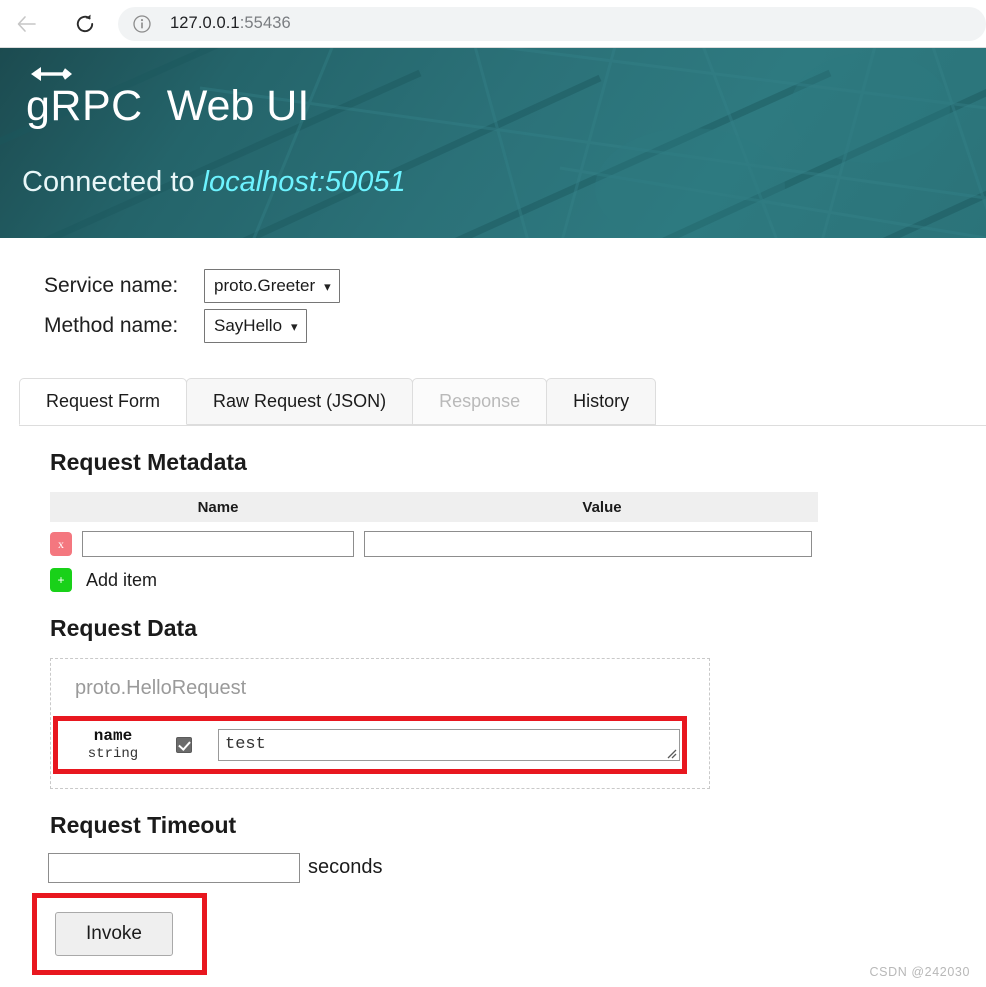 The image size is (986, 987). I want to click on connection-status: Connected to localhost:50051, so click(214, 182).